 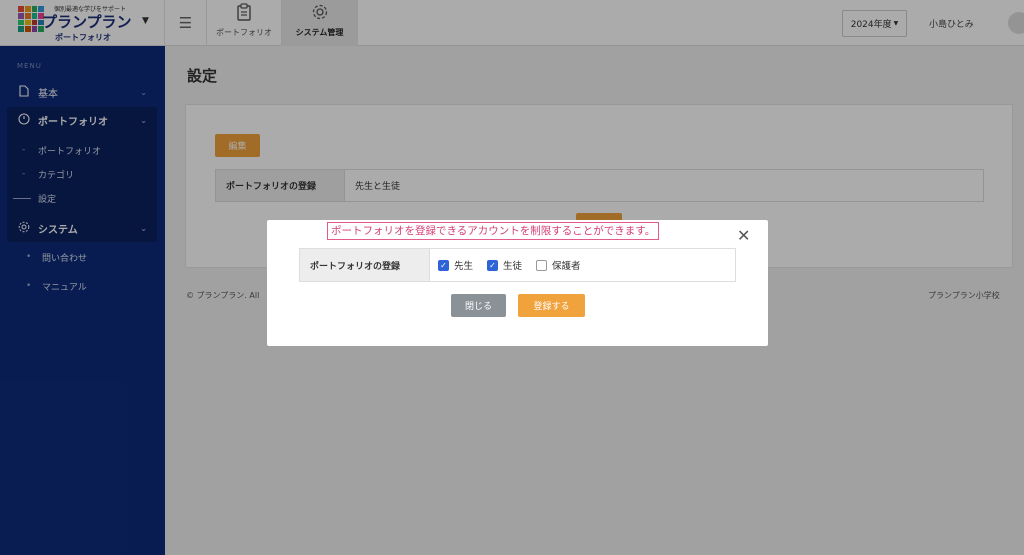 I want to click on checkbox-label: 生徒, so click(x=513, y=266).